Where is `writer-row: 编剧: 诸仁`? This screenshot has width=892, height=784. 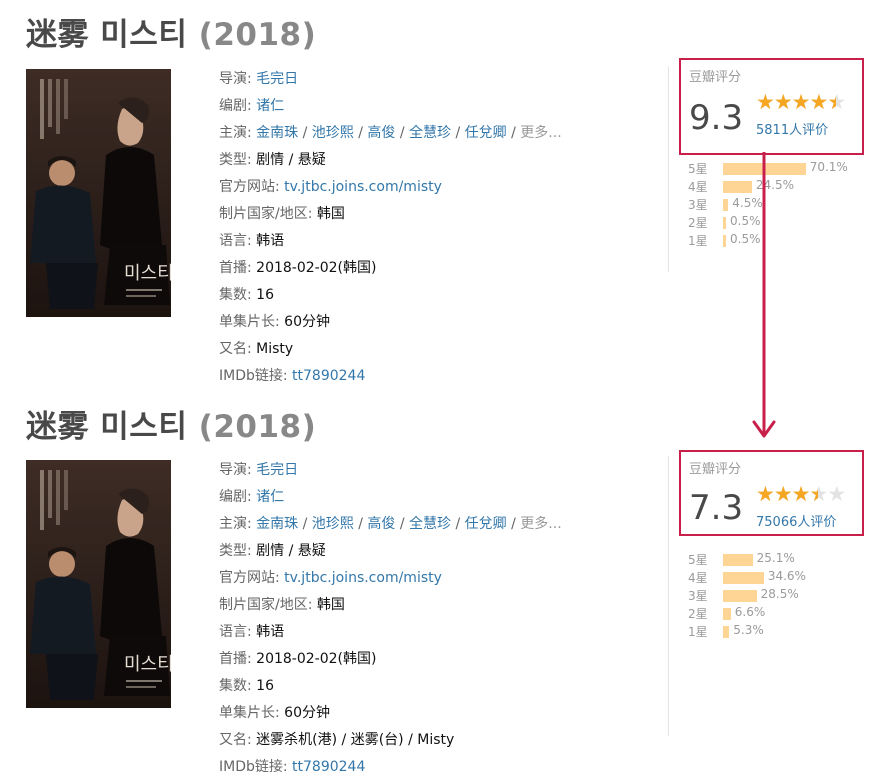 writer-row: 编剧: 诸仁 is located at coordinates (252, 106).